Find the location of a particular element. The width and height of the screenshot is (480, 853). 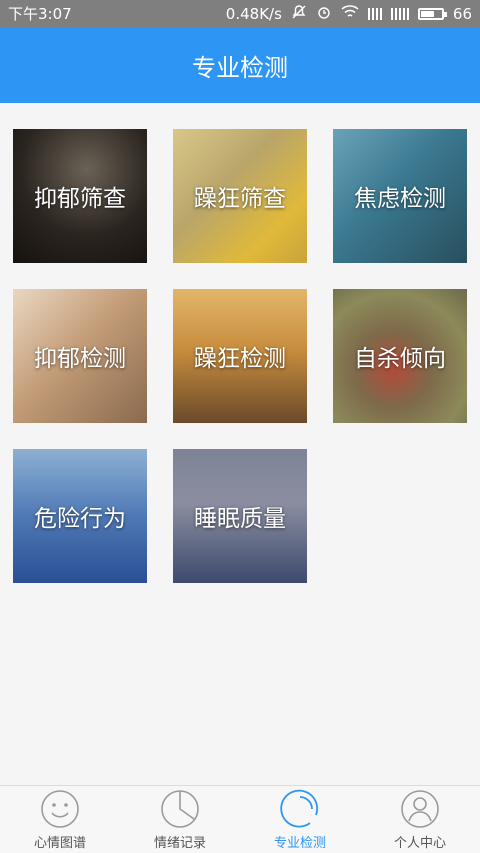

test-tile-suicide-tendency: 自杀倾向 is located at coordinates (400, 356).